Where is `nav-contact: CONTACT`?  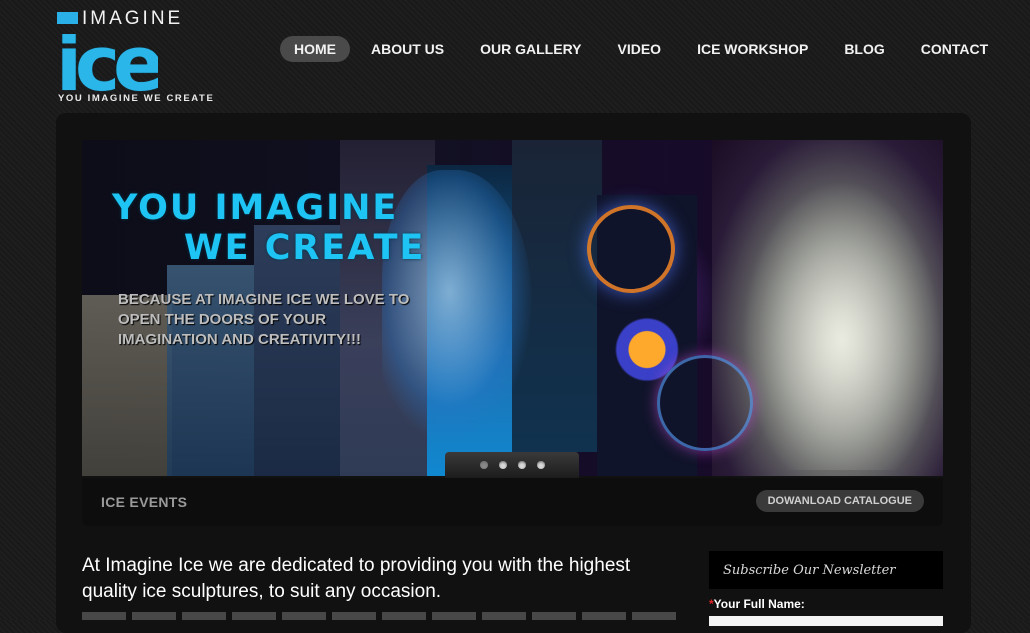
nav-contact: CONTACT is located at coordinates (954, 49).